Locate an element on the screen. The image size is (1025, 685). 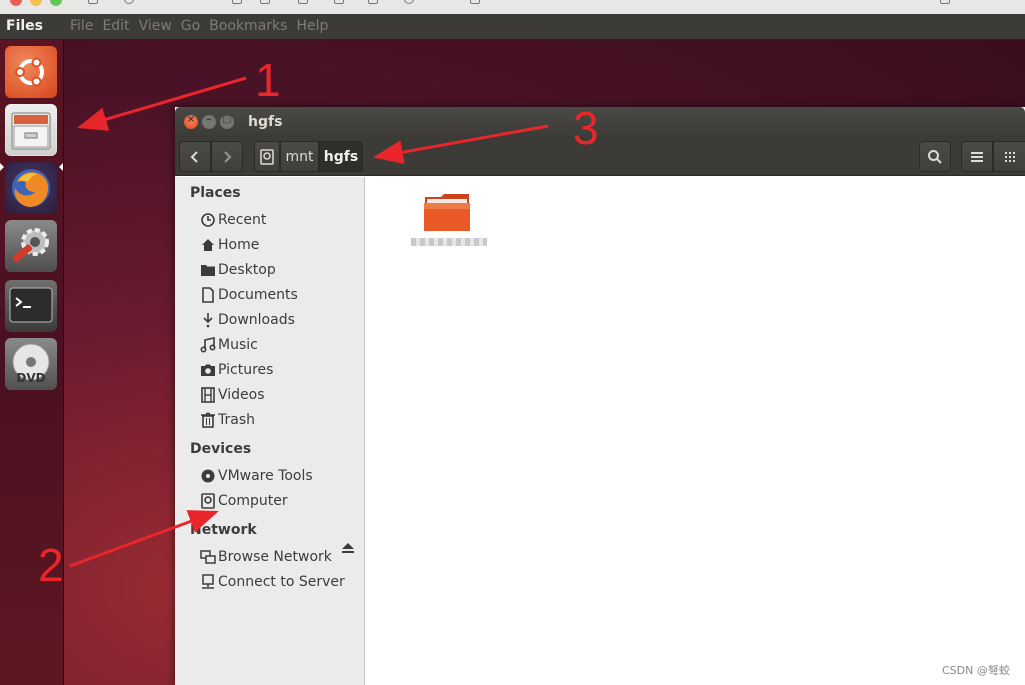
home-icon is located at coordinates (208, 245).